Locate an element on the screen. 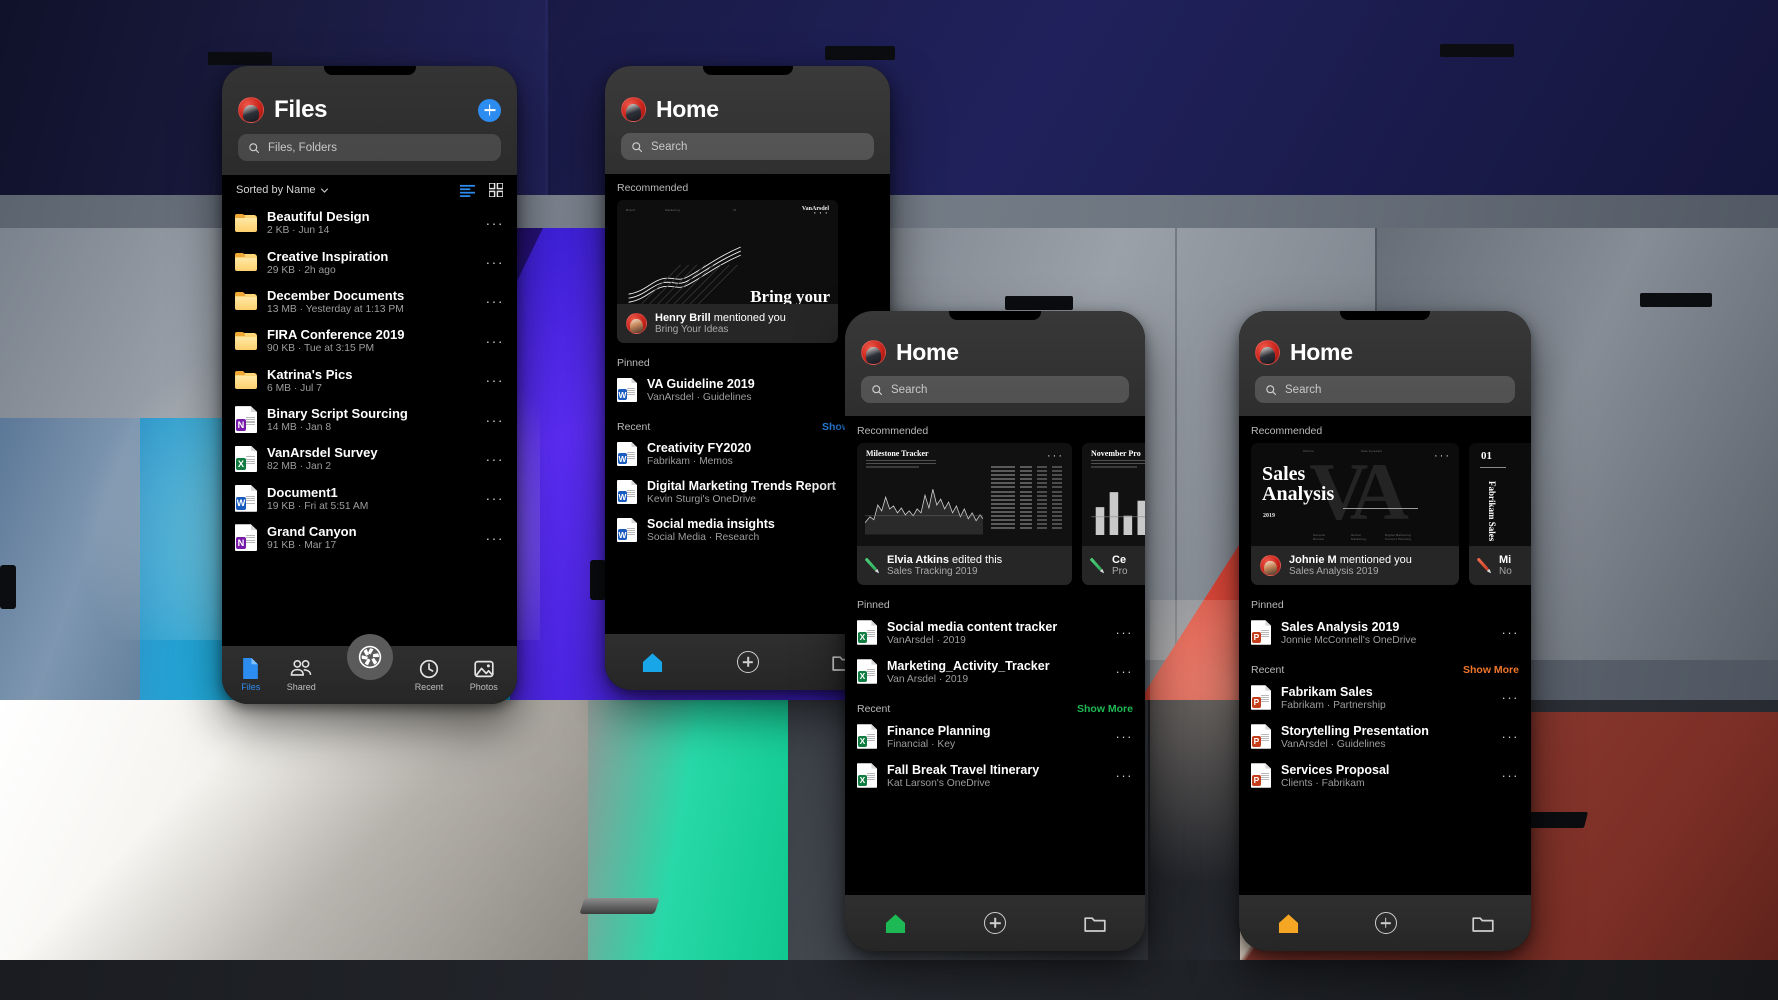 The width and height of the screenshot is (1778, 1000). tab-files: Files is located at coordinates (250, 675).